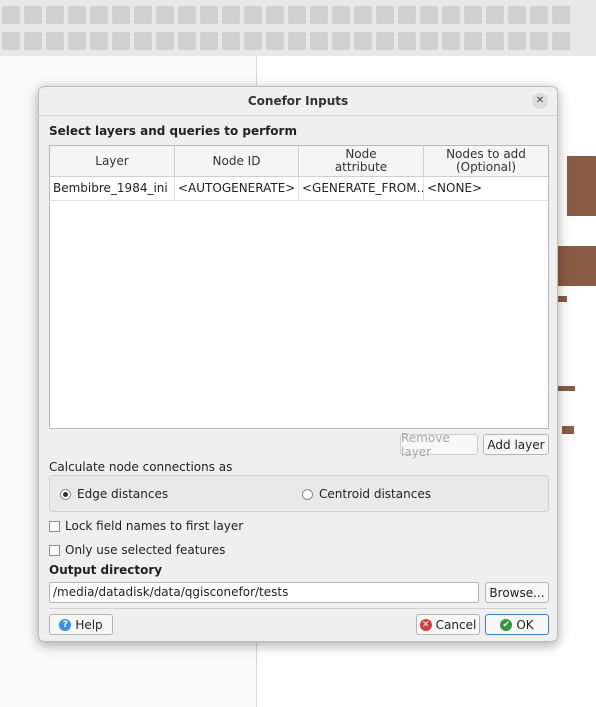  I want to click on dialog-titlebar: Conefor Inputs ✕, so click(298, 101).